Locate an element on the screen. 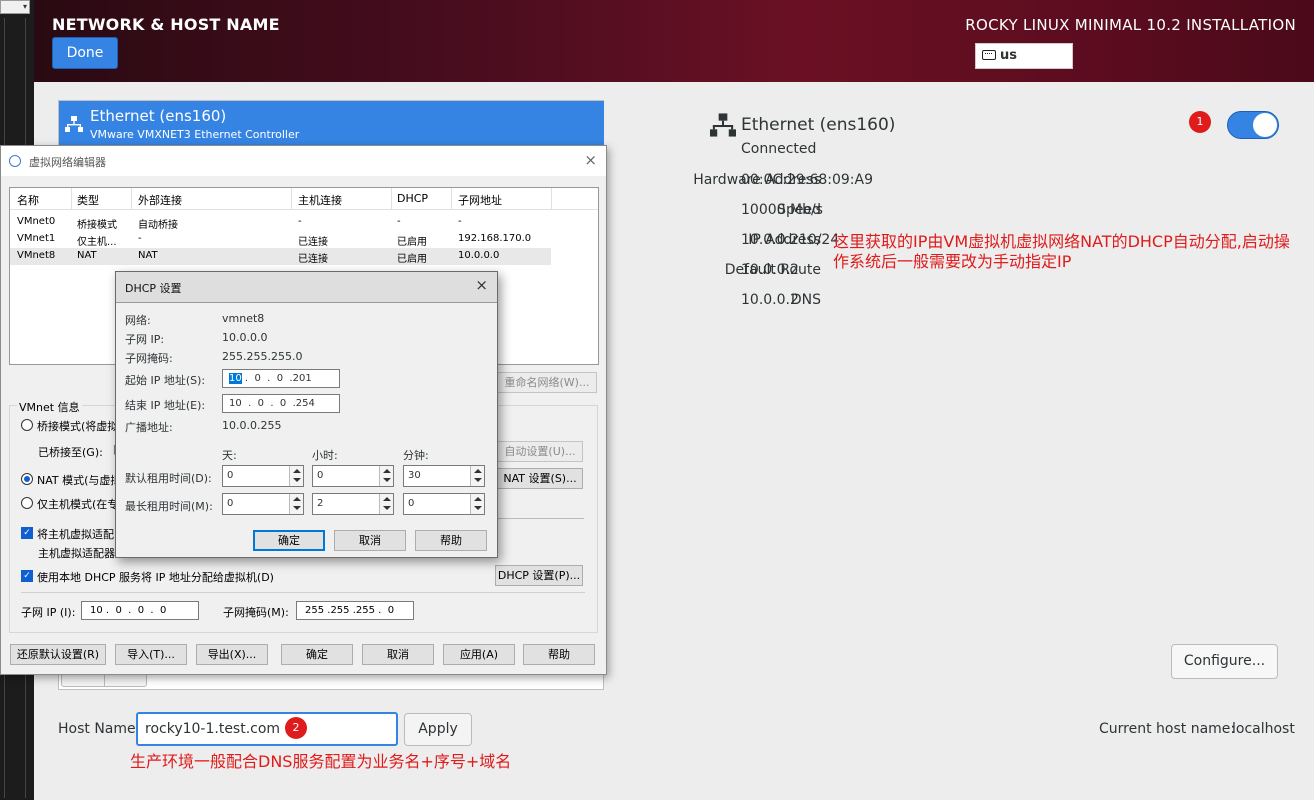 The width and height of the screenshot is (1314, 800). connect-adapter-checkbox: ✓ is located at coordinates (27, 533).